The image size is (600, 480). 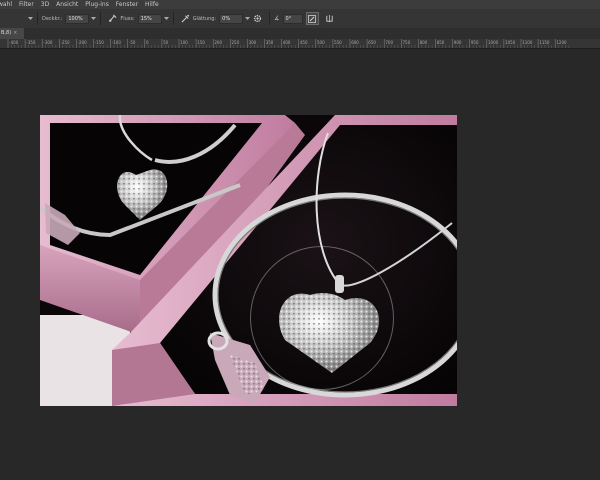 I want to click on ruler-label: 800, so click(x=424, y=42).